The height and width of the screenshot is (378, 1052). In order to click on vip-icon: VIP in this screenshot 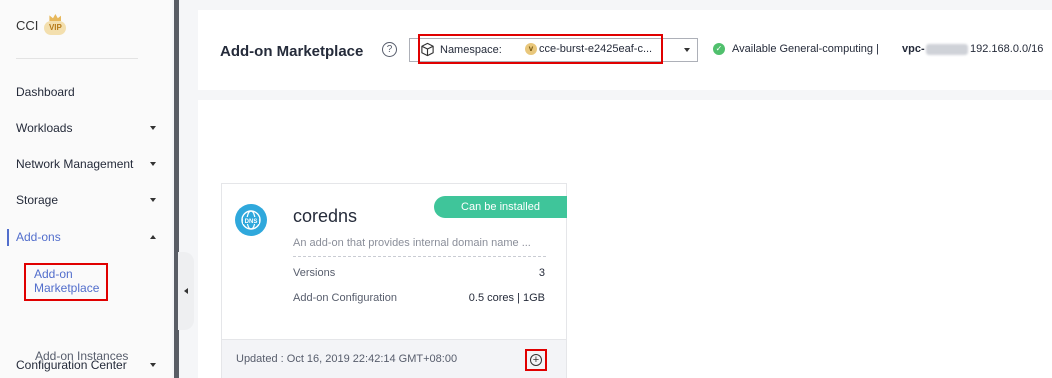, I will do `click(55, 25)`.